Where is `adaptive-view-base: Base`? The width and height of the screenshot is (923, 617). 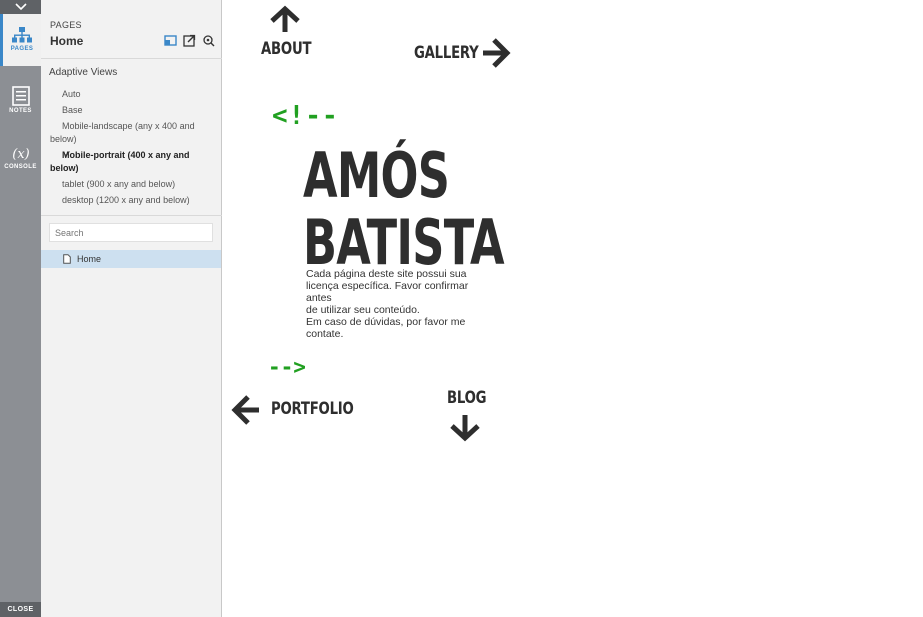
adaptive-view-base: Base is located at coordinates (134, 110).